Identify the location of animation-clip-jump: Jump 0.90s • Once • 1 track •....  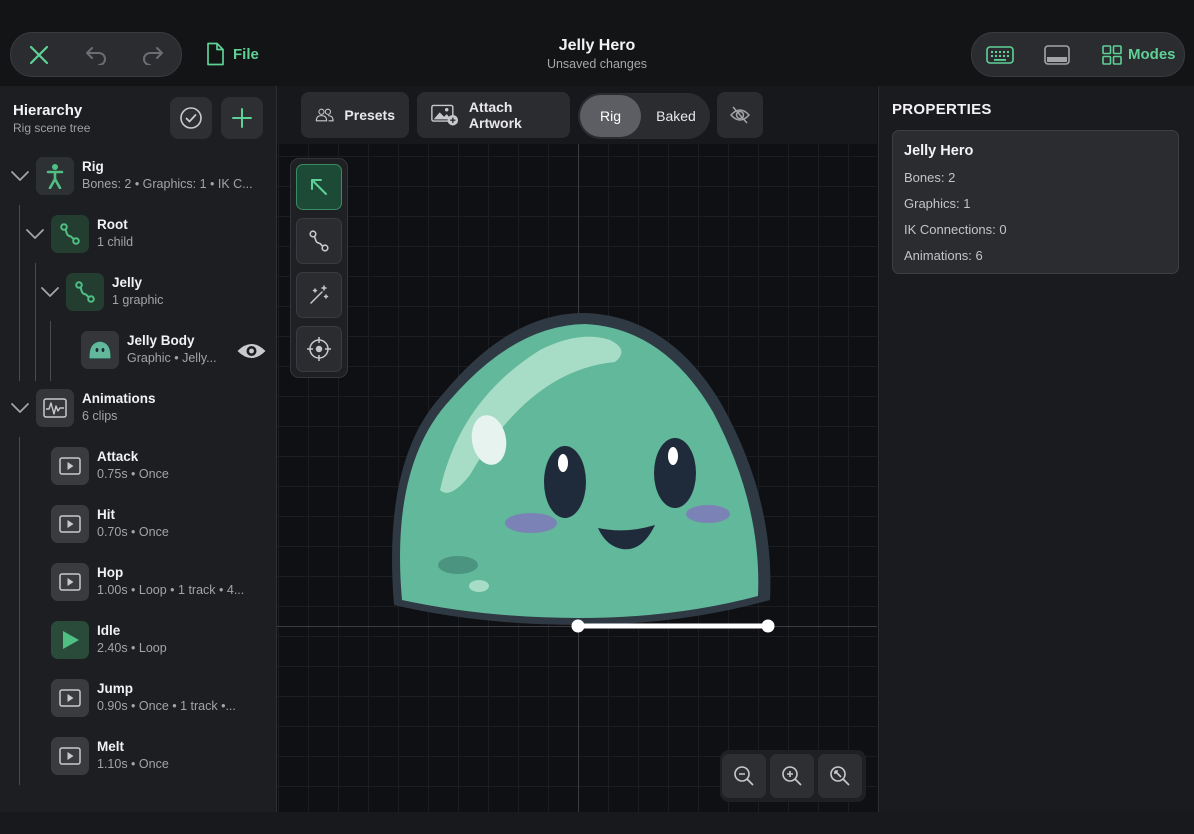
(138, 699).